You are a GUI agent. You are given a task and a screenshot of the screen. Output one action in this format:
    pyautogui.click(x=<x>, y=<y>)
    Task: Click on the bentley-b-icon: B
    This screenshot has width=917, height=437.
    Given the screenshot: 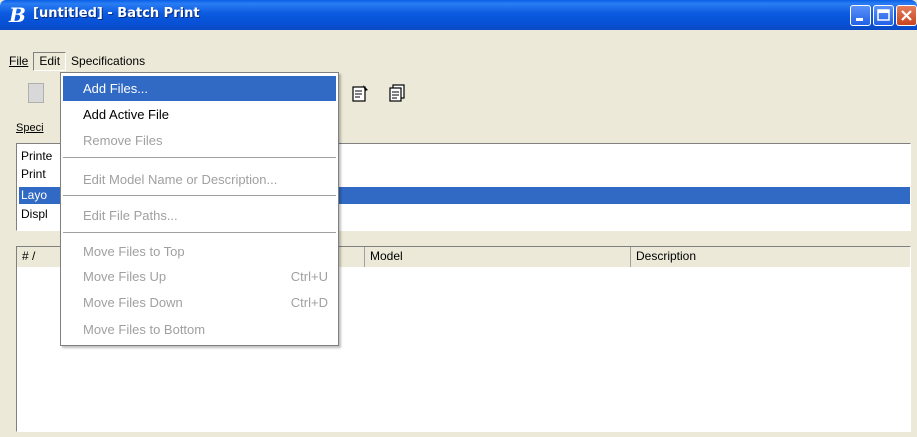 What is the action you would take?
    pyautogui.click(x=17, y=15)
    